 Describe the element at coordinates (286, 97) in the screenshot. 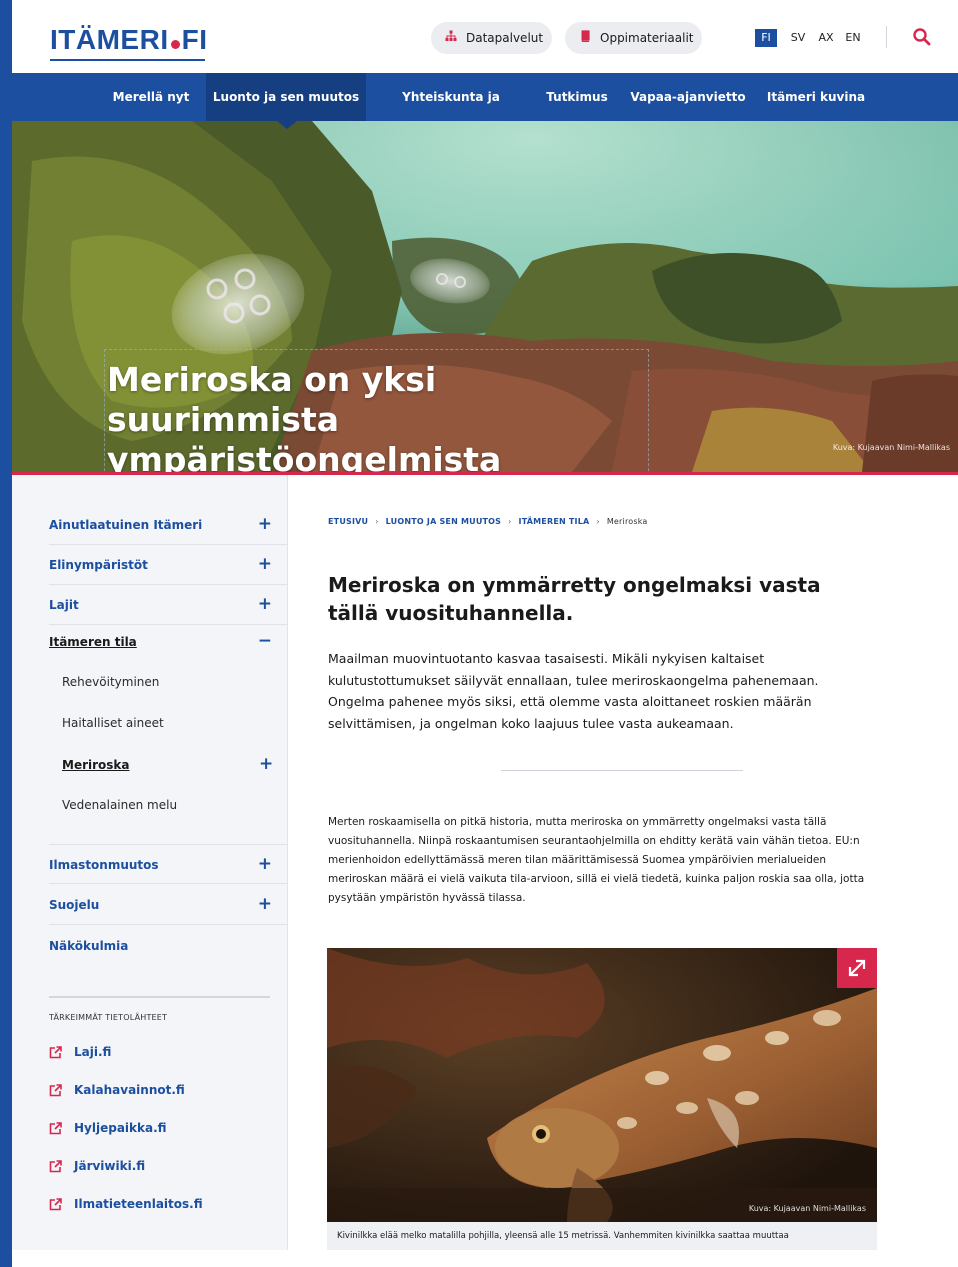

I see `nav-item-luonto: Luonto ja sen muutos` at that location.